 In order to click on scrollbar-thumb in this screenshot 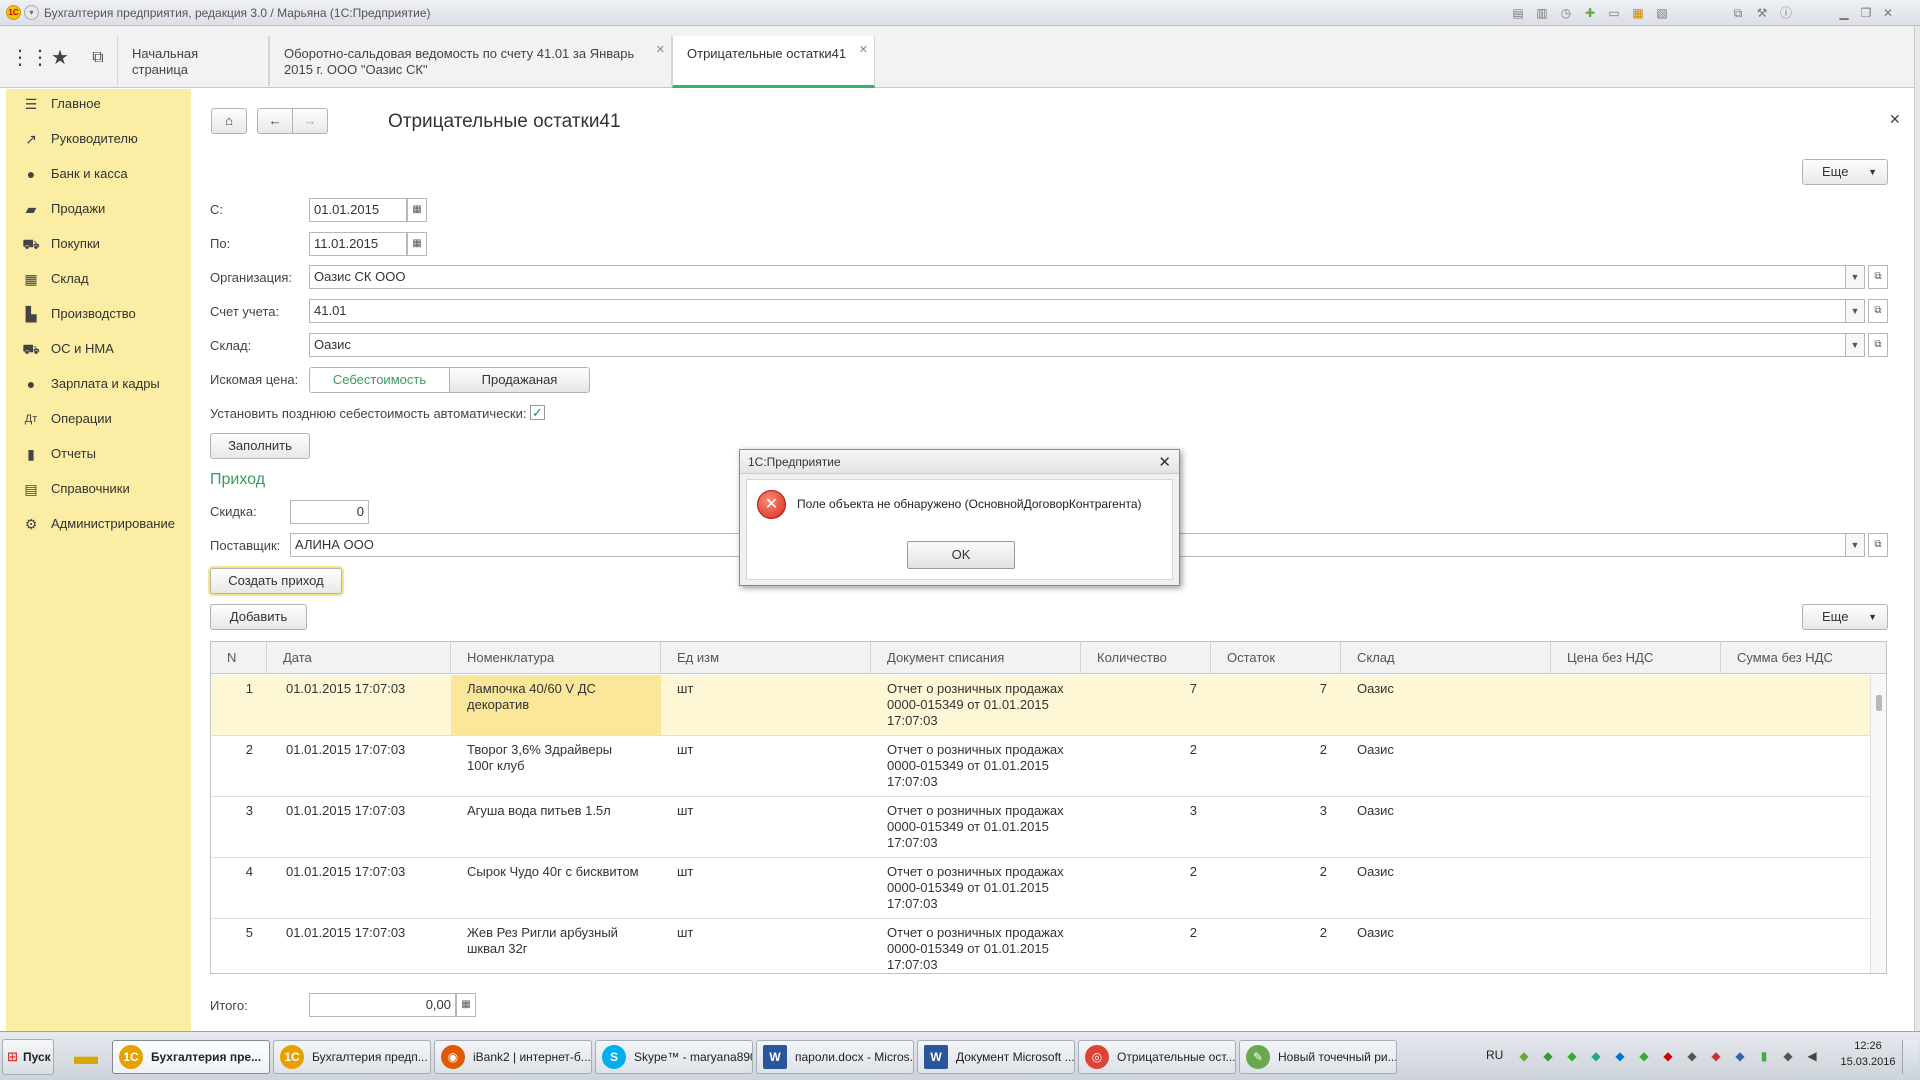, I will do `click(1879, 703)`.